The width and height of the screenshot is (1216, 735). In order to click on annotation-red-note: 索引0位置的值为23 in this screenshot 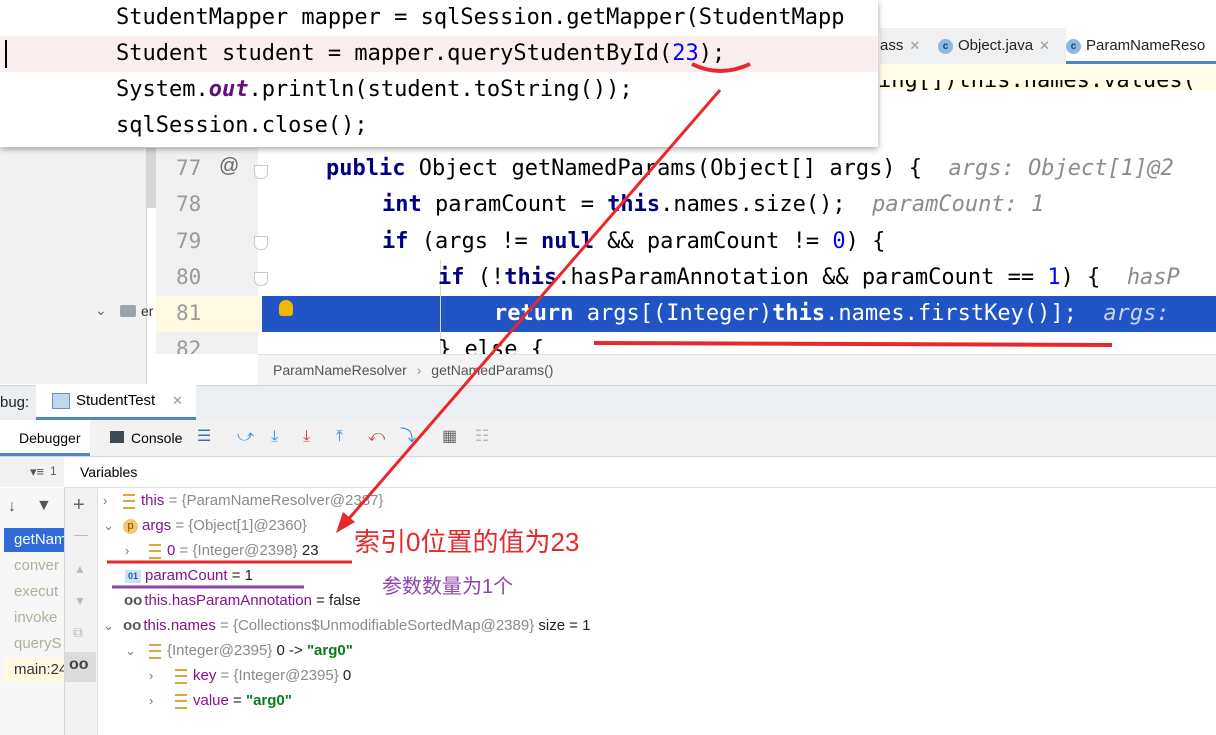, I will do `click(467, 542)`.